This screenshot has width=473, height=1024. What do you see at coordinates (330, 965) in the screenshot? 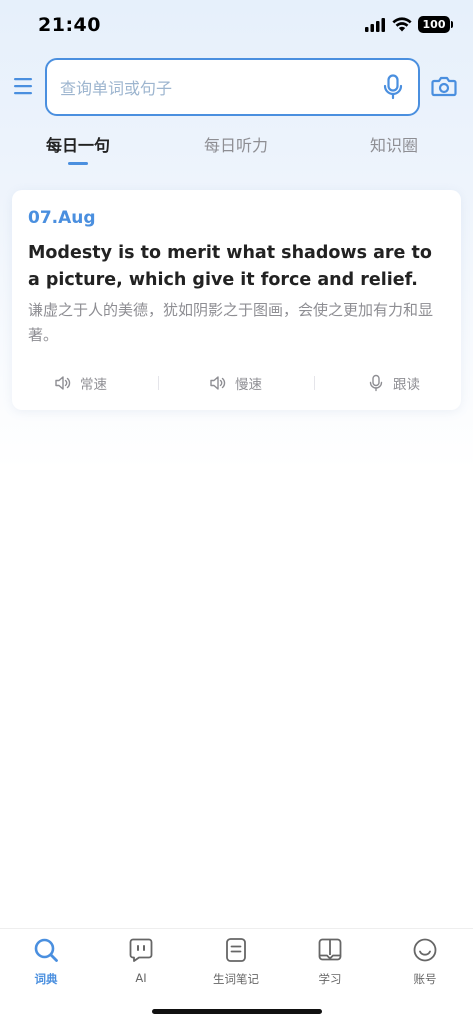
I see `nav-study: 学习` at bounding box center [330, 965].